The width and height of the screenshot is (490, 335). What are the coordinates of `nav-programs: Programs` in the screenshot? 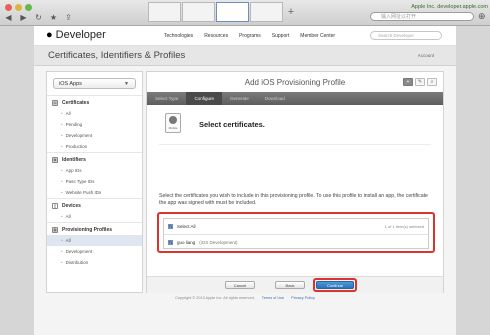 It's located at (250, 36).